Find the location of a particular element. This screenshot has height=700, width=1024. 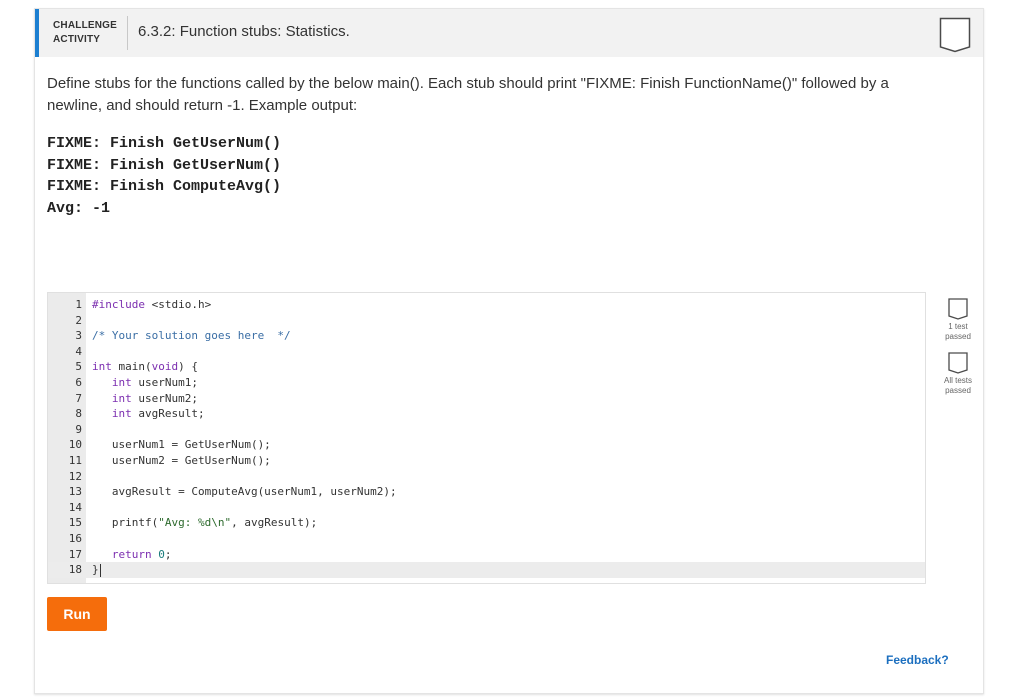

line-number: 13 is located at coordinates (65, 492).